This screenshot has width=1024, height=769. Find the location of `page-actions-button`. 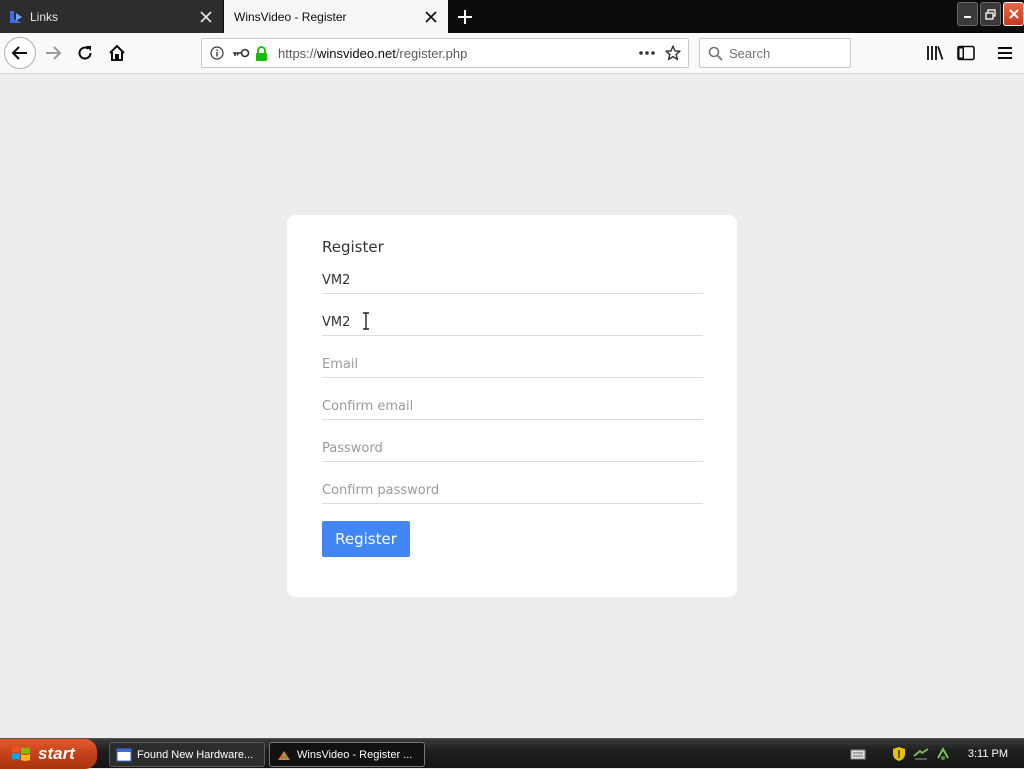

page-actions-button is located at coordinates (647, 53).